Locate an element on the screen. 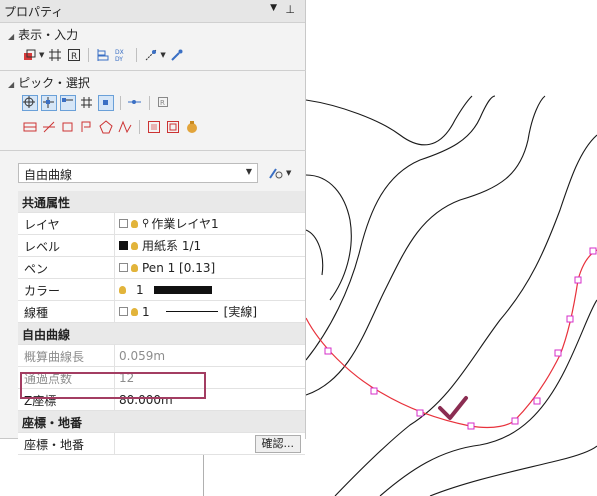 Image resolution: width=597 pixels, height=496 pixels. property-tool-button: ▼ is located at coordinates (283, 173).